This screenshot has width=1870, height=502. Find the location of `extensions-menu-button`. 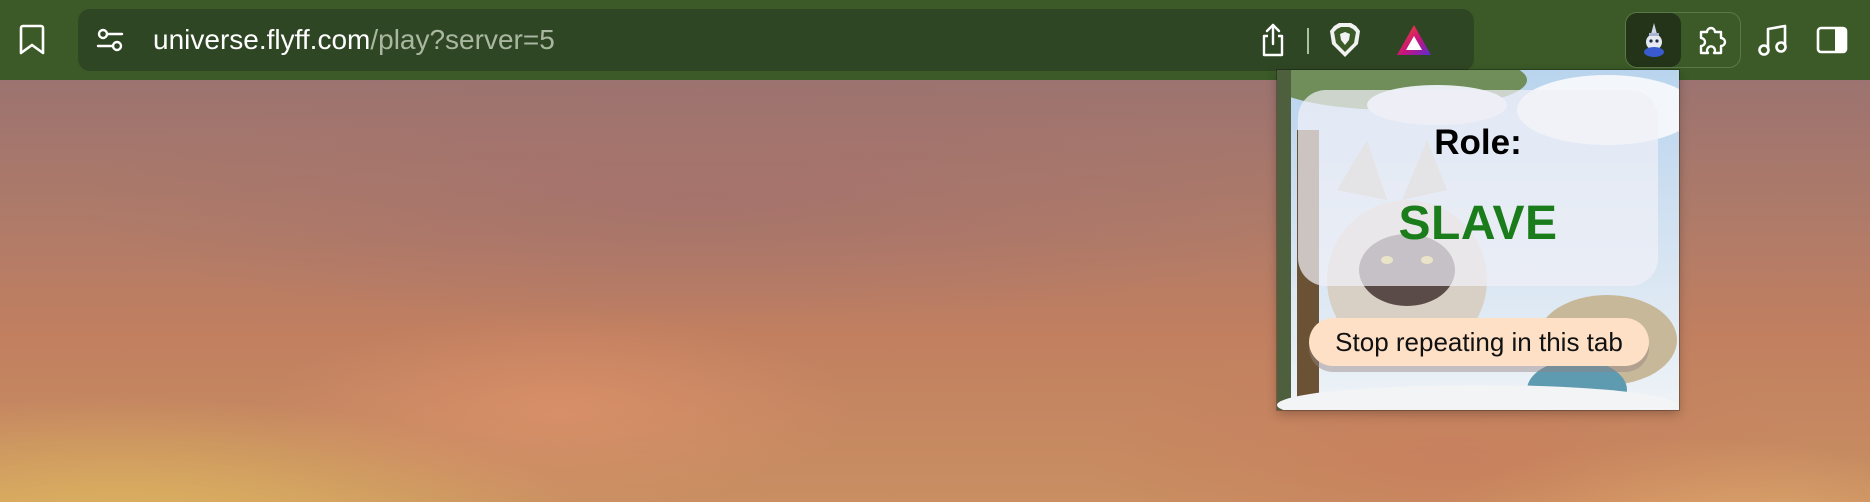

extensions-menu-button is located at coordinates (1712, 40).